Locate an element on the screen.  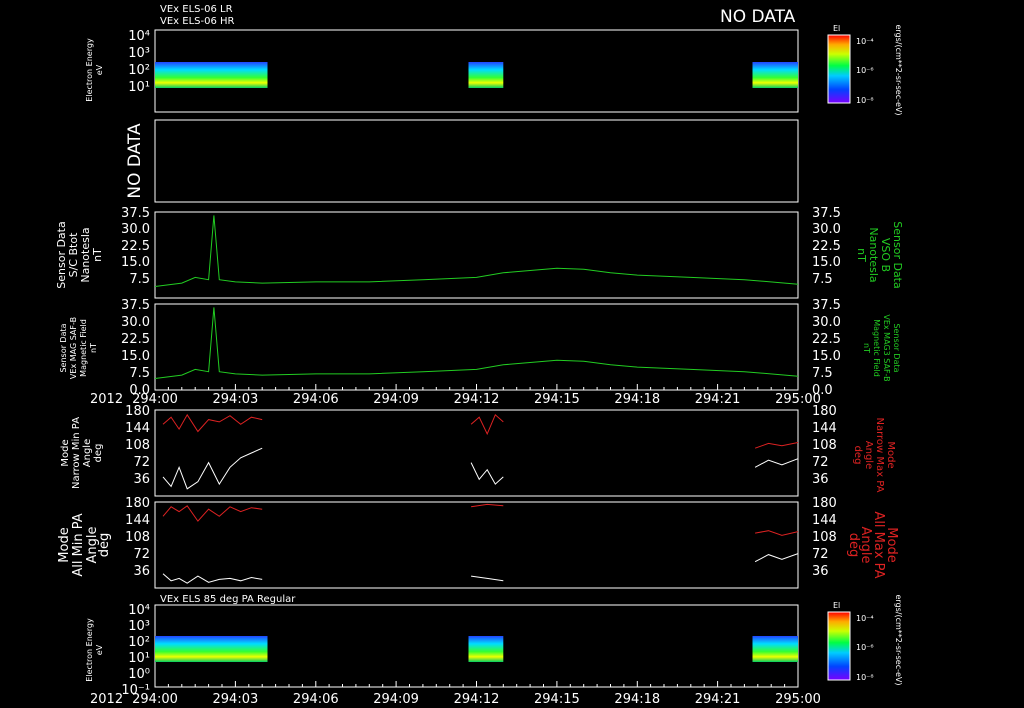
p4-ytick-right: 15.0 is located at coordinates (826, 356).